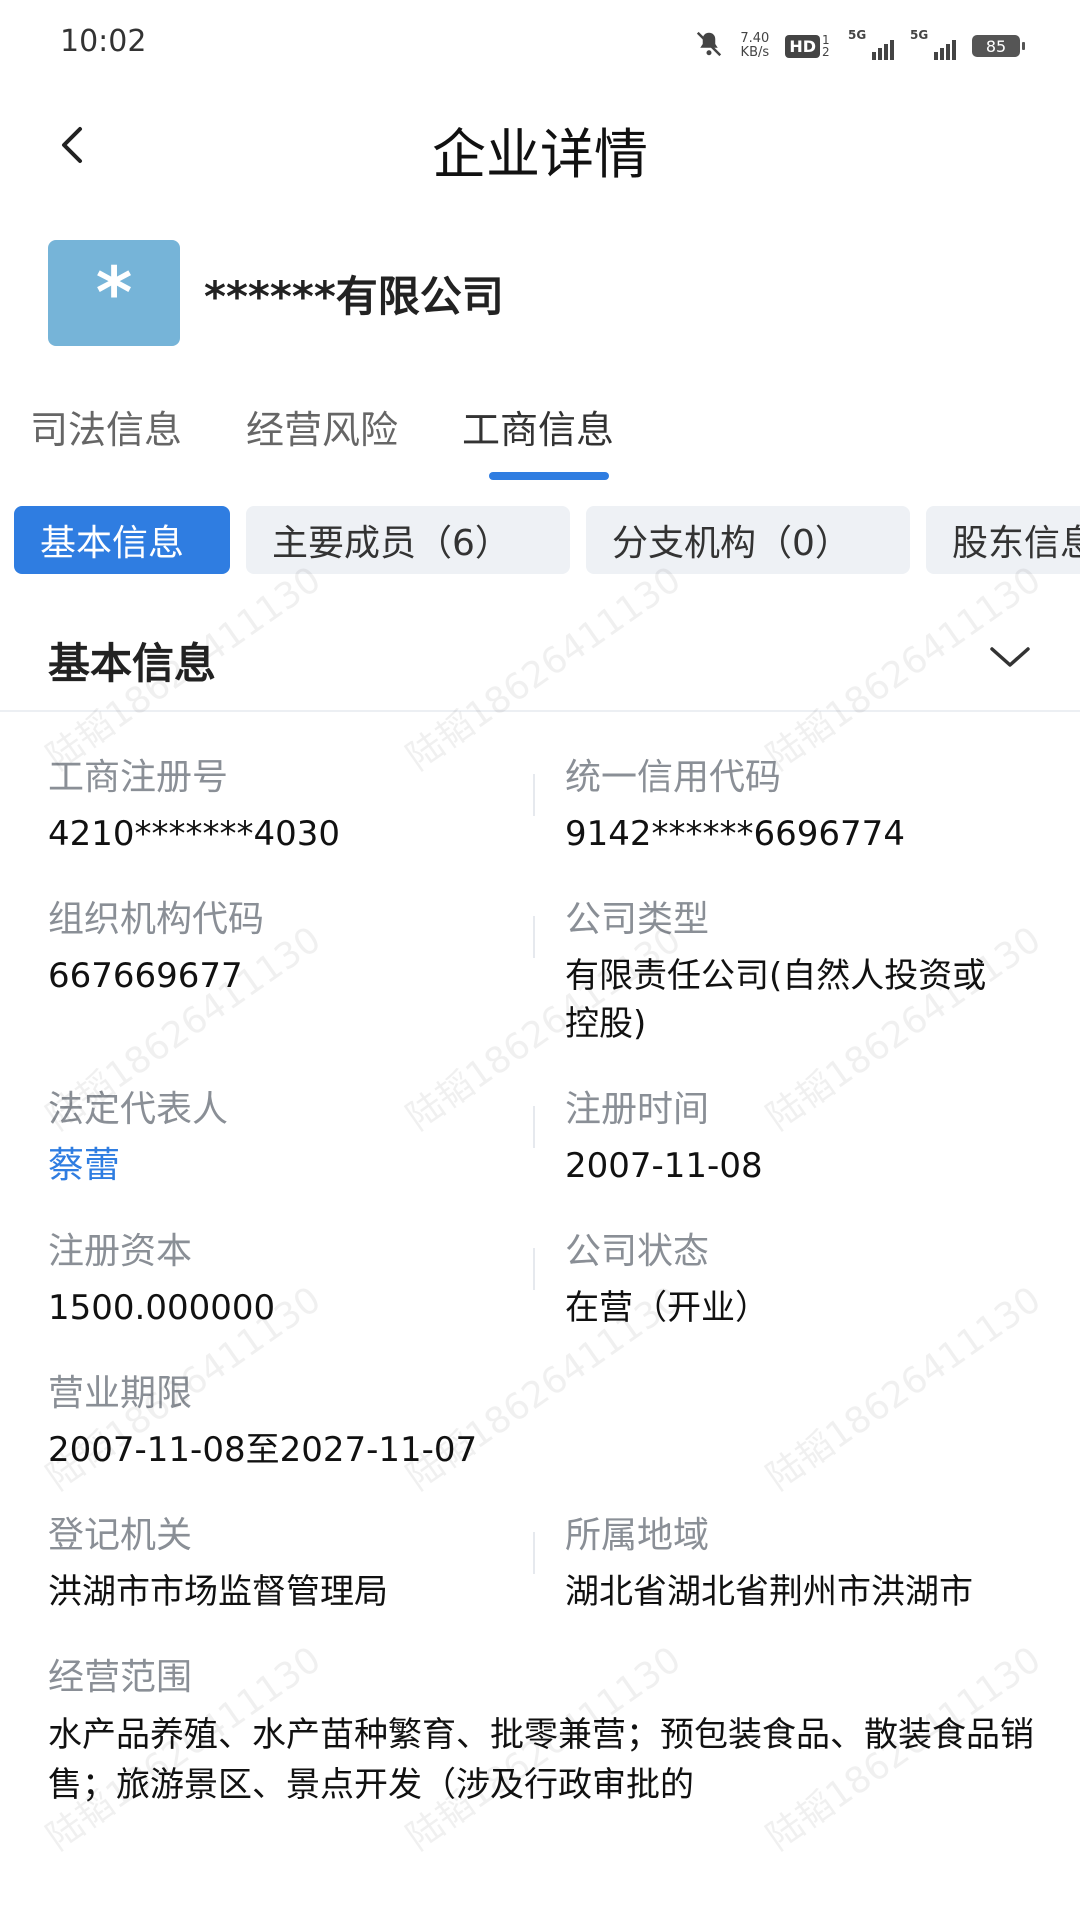 The height and width of the screenshot is (1920, 1080). I want to click on field-row: 营业期限 2007-11-08至2027-11-07, so click(548, 1420).